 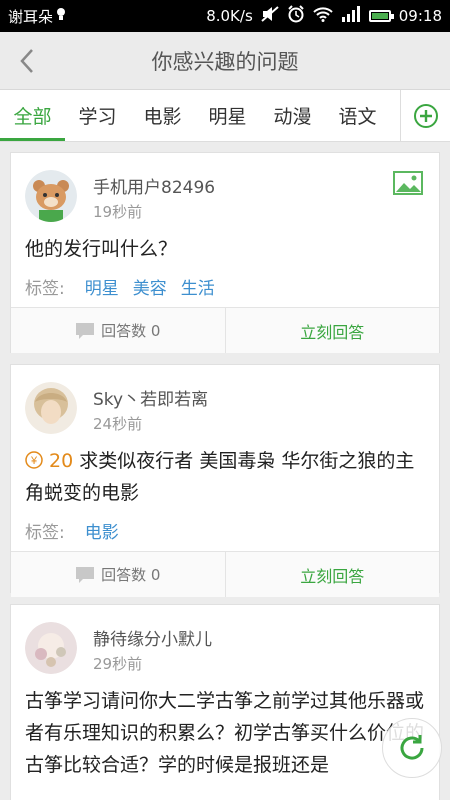 What do you see at coordinates (357, 115) in the screenshot?
I see `tab-chinese: 语文` at bounding box center [357, 115].